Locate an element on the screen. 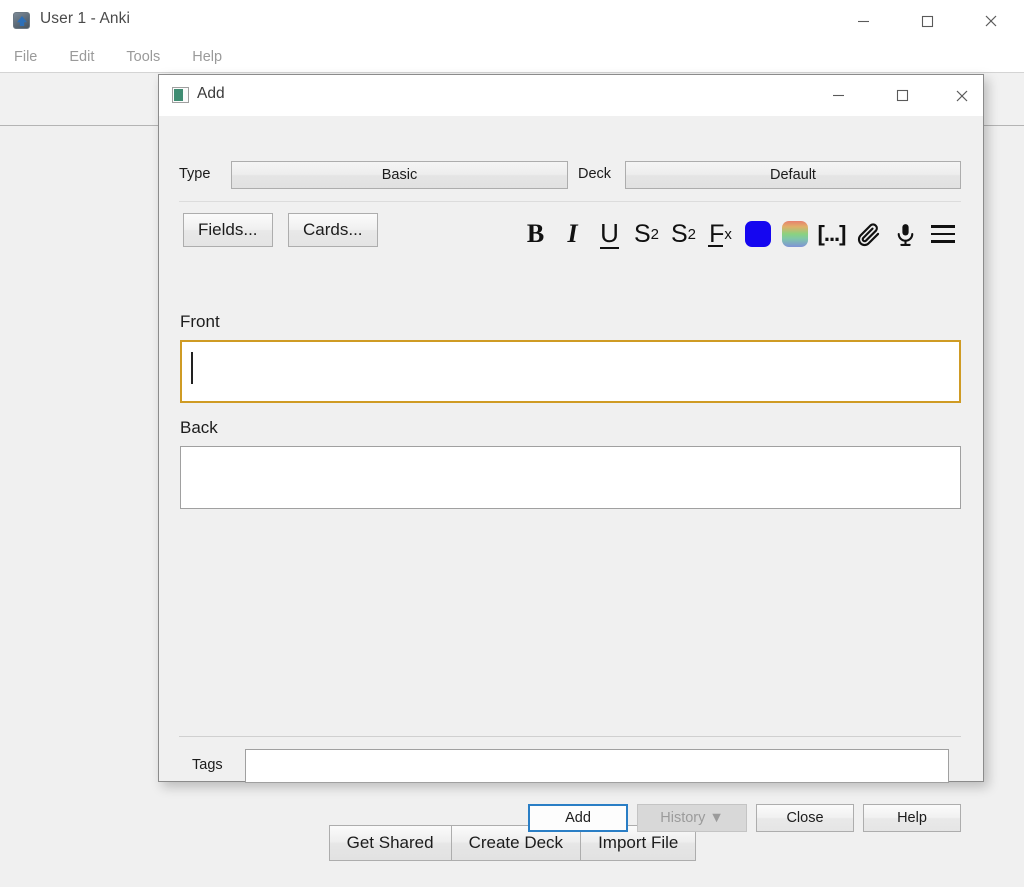  note-icon is located at coordinates (180, 95).